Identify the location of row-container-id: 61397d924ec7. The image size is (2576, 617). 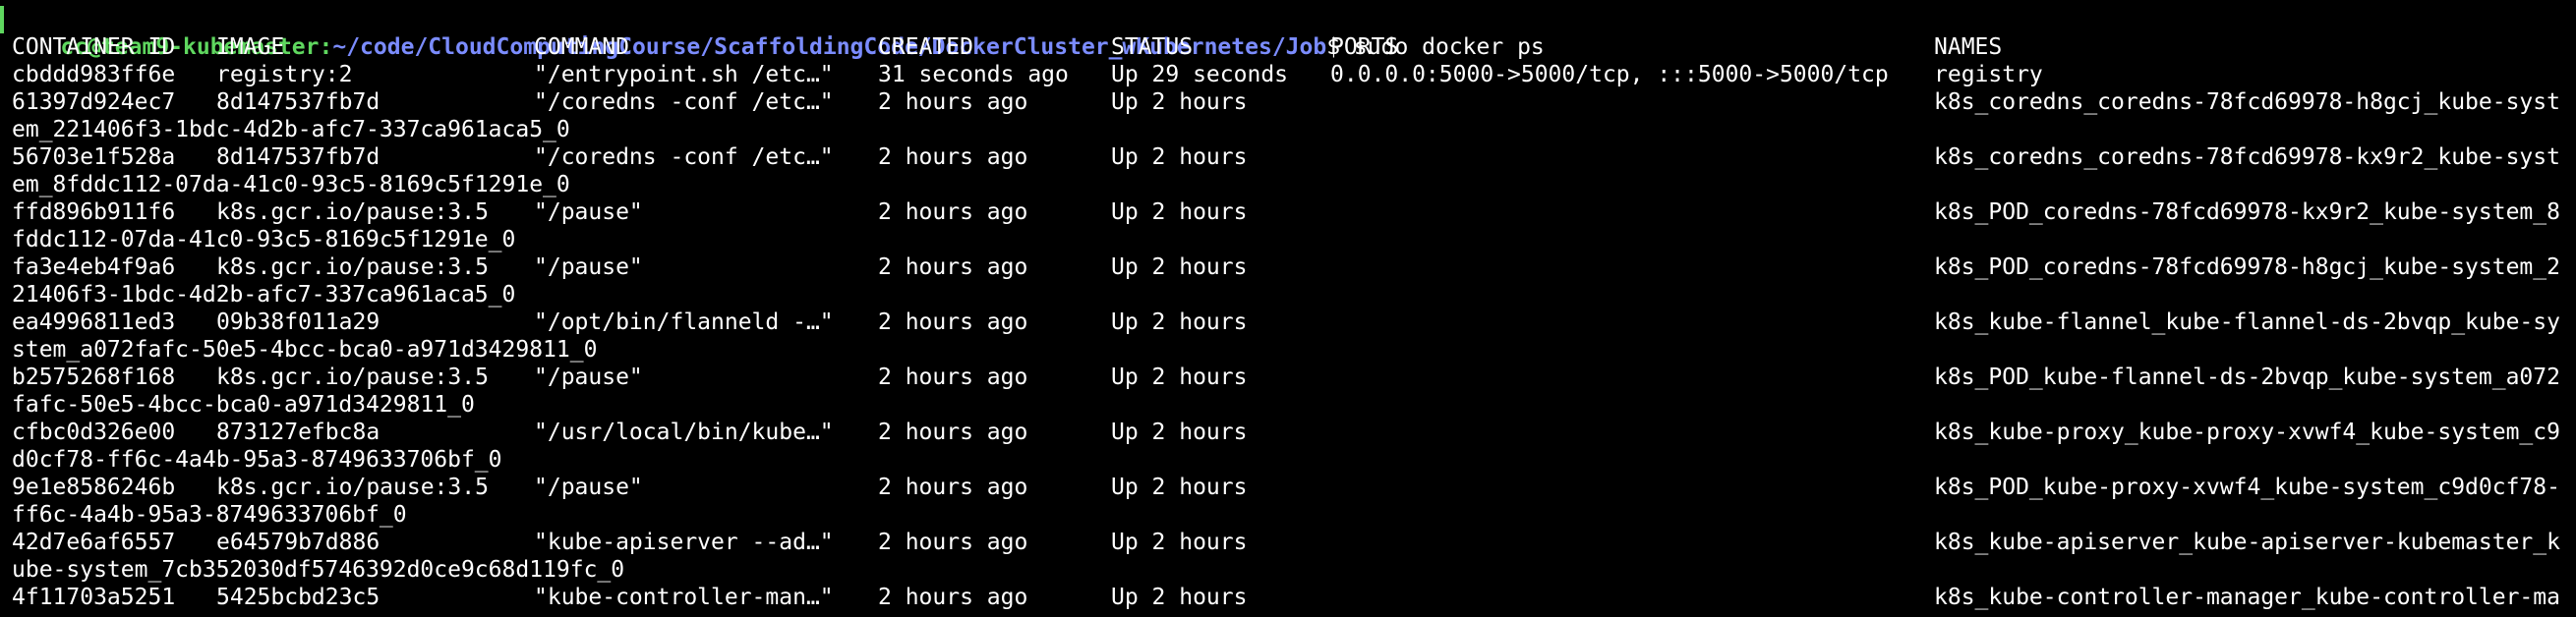
(94, 102).